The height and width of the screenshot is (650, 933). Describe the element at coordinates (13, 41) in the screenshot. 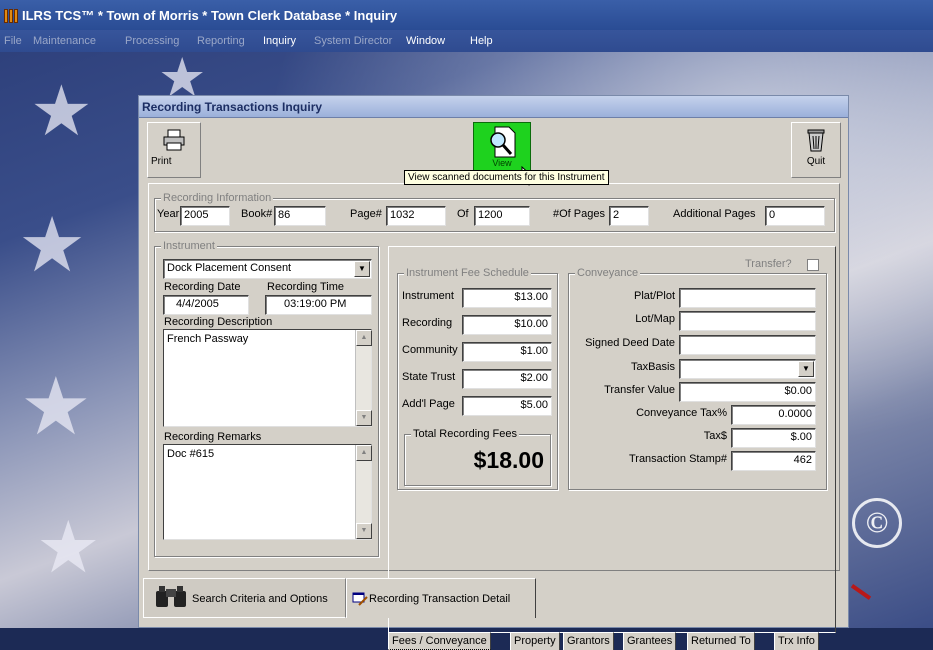

I see `menu-file: File` at that location.